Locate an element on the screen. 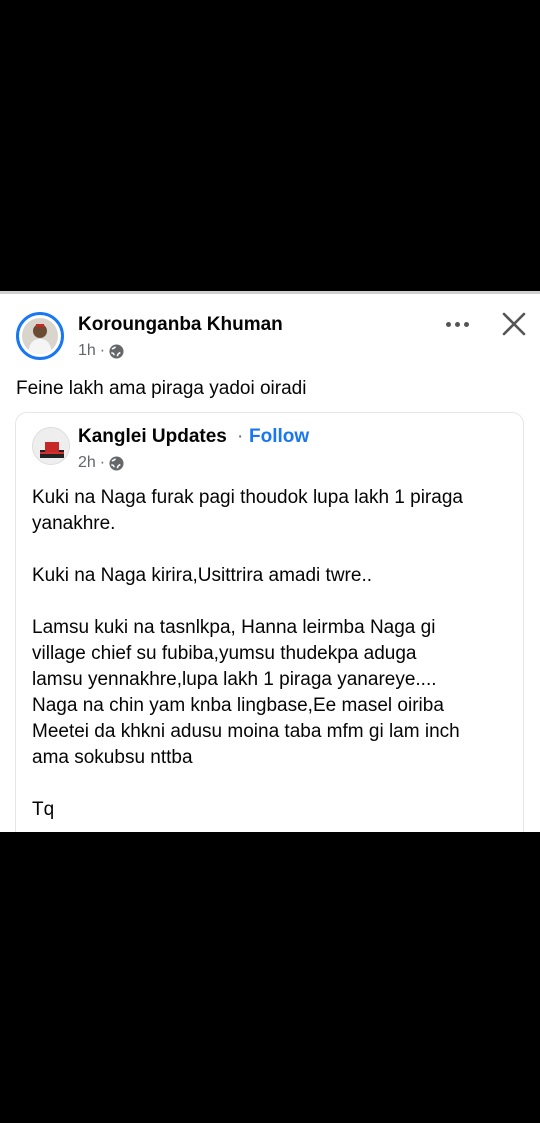  close-button is located at coordinates (514, 324).